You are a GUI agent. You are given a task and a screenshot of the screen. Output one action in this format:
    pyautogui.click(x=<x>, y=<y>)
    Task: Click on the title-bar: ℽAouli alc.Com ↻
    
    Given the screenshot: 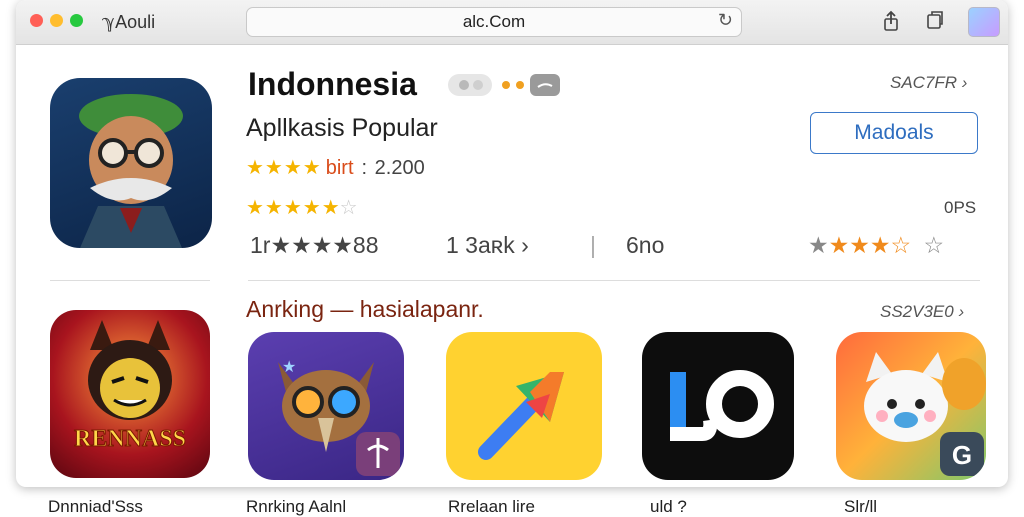 What is the action you would take?
    pyautogui.click(x=512, y=22)
    